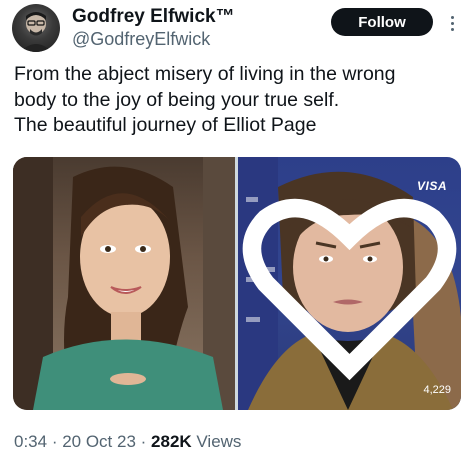  Describe the element at coordinates (437, 390) in the screenshot. I see `like-count: 4,229` at that location.